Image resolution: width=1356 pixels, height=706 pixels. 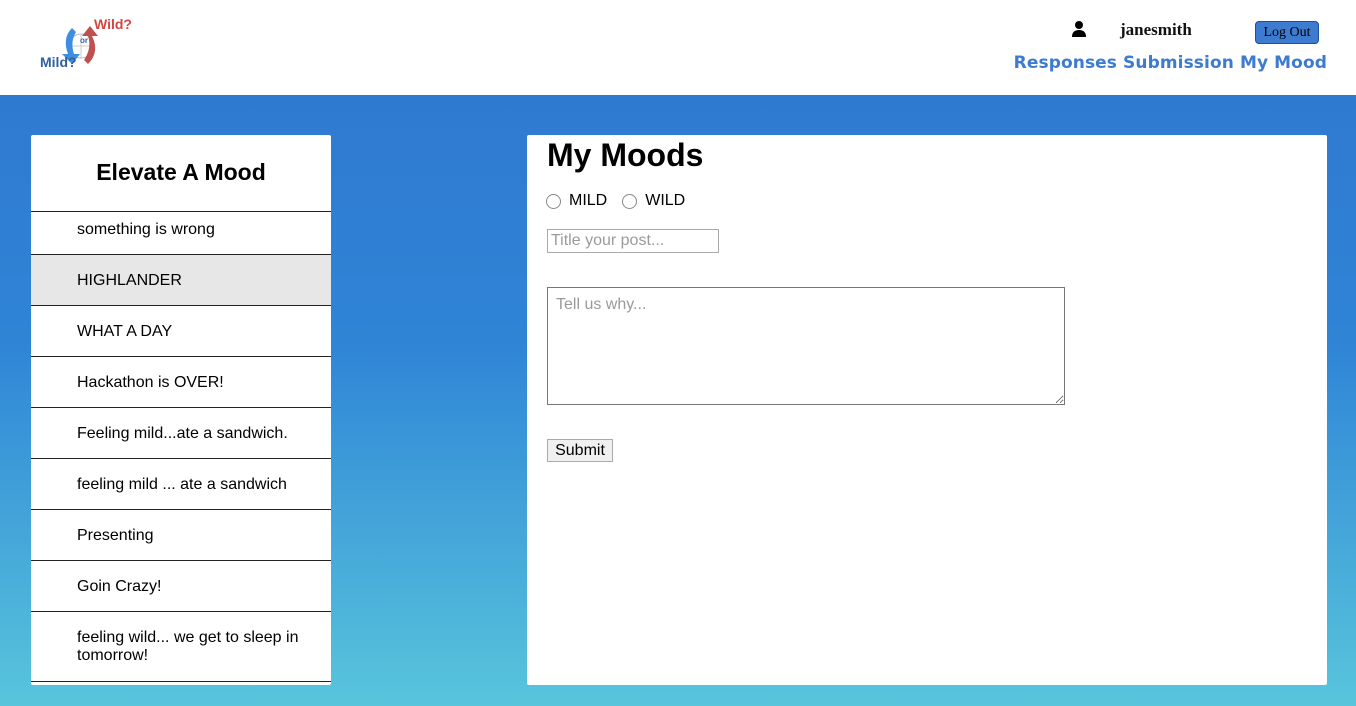 I want to click on logo: Wild? or Mild?, so click(x=88, y=44).